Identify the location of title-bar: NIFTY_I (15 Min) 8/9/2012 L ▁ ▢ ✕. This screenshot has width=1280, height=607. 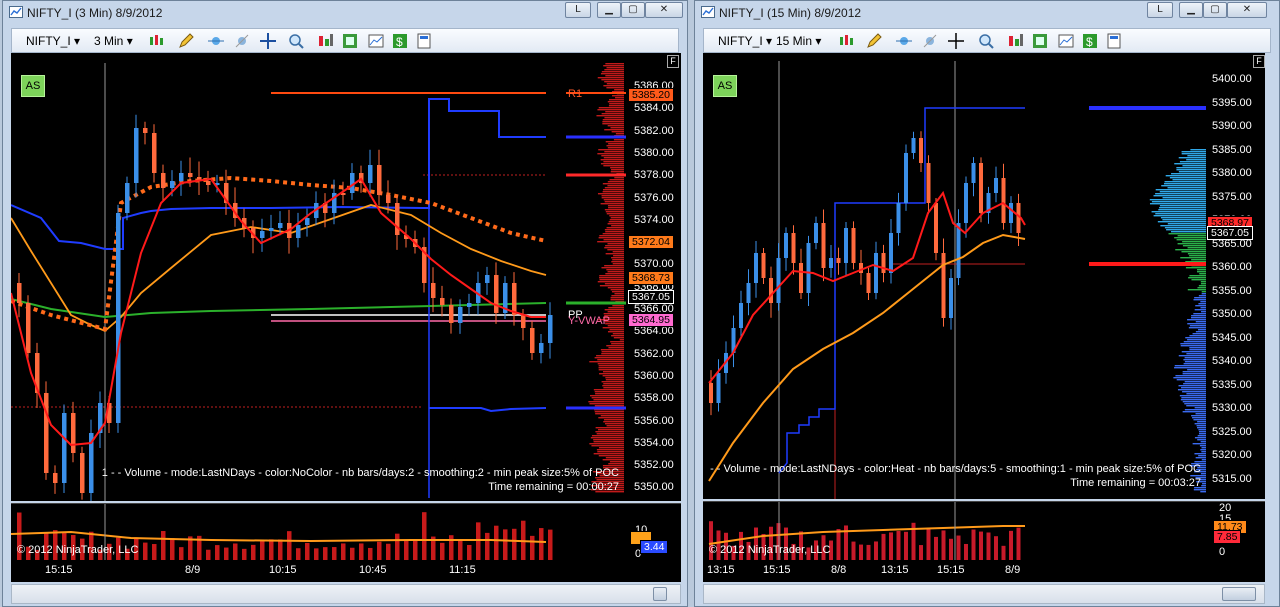
(987, 13).